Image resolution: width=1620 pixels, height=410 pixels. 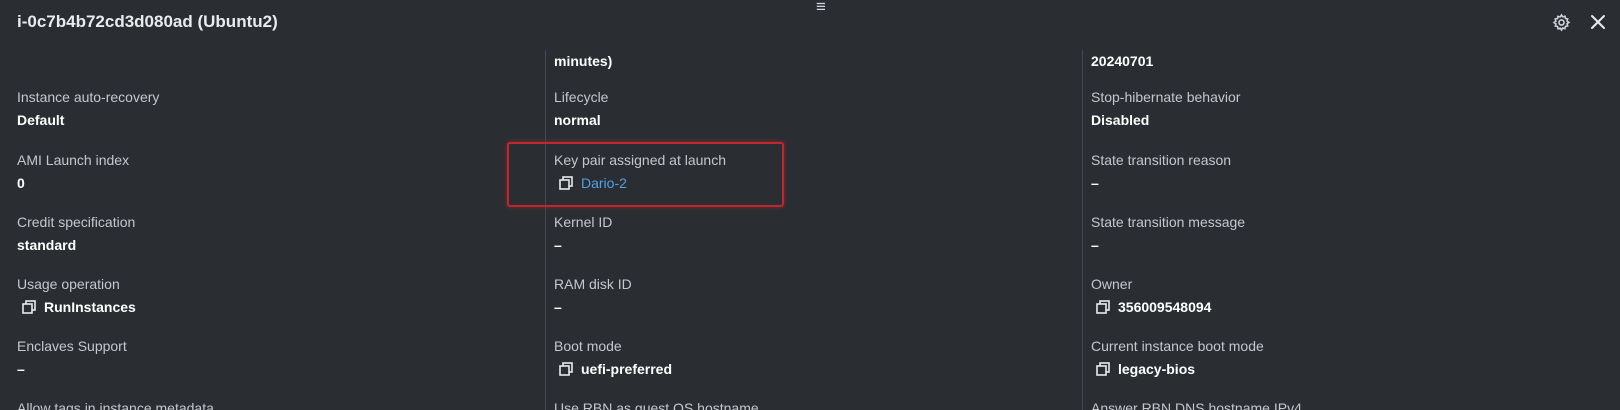 What do you see at coordinates (1341, 307) in the screenshot?
I see `field-value-row: 356009548094` at bounding box center [1341, 307].